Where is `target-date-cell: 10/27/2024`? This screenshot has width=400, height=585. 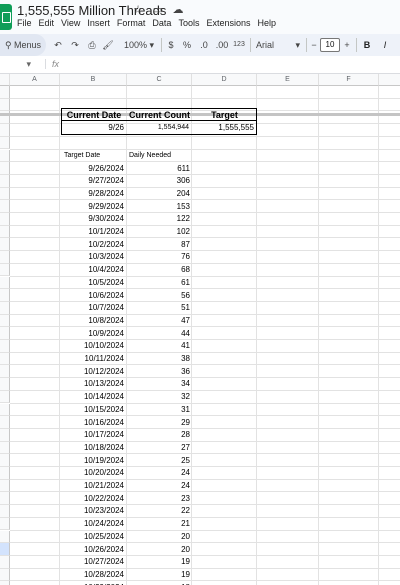
target-date-cell: 10/27/2024 is located at coordinates (92, 562).